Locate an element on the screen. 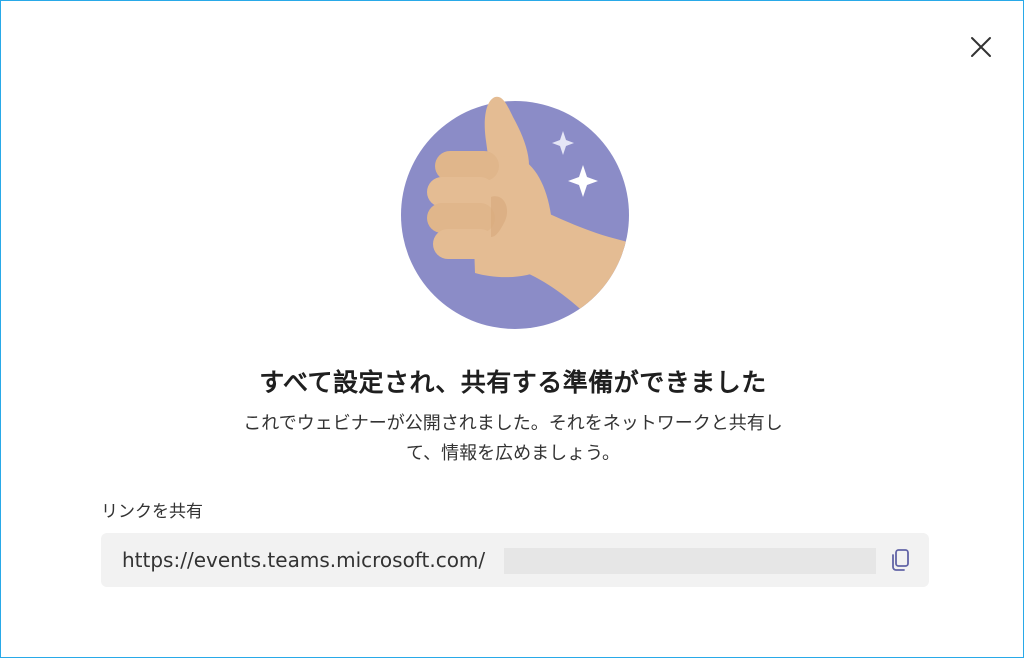 Image resolution: width=1024 pixels, height=658 pixels. description-line-2: て、情報を広めましょう。 is located at coordinates (513, 453).